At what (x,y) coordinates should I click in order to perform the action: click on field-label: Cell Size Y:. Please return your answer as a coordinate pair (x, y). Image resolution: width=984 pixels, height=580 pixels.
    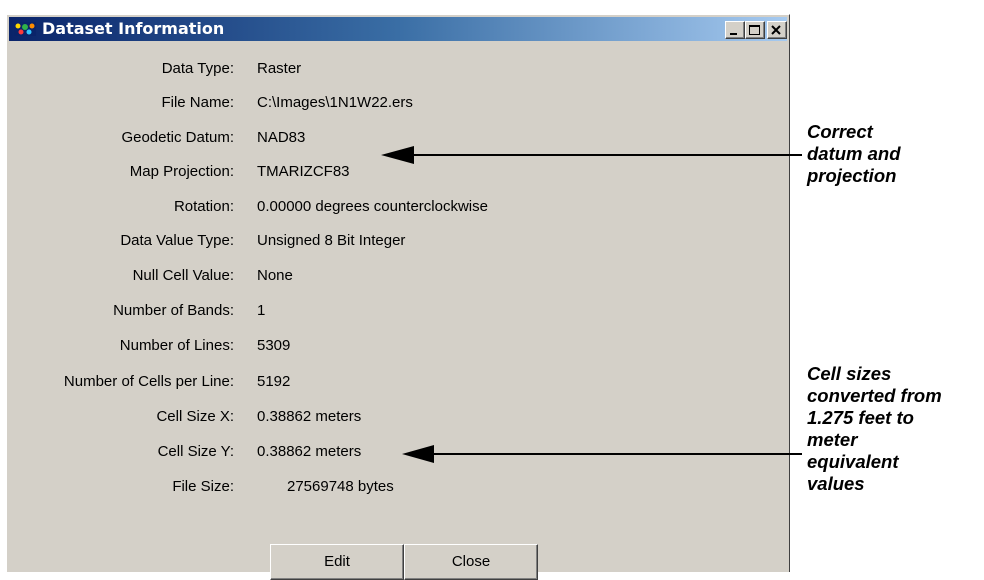
    Looking at the image, I should click on (195, 451).